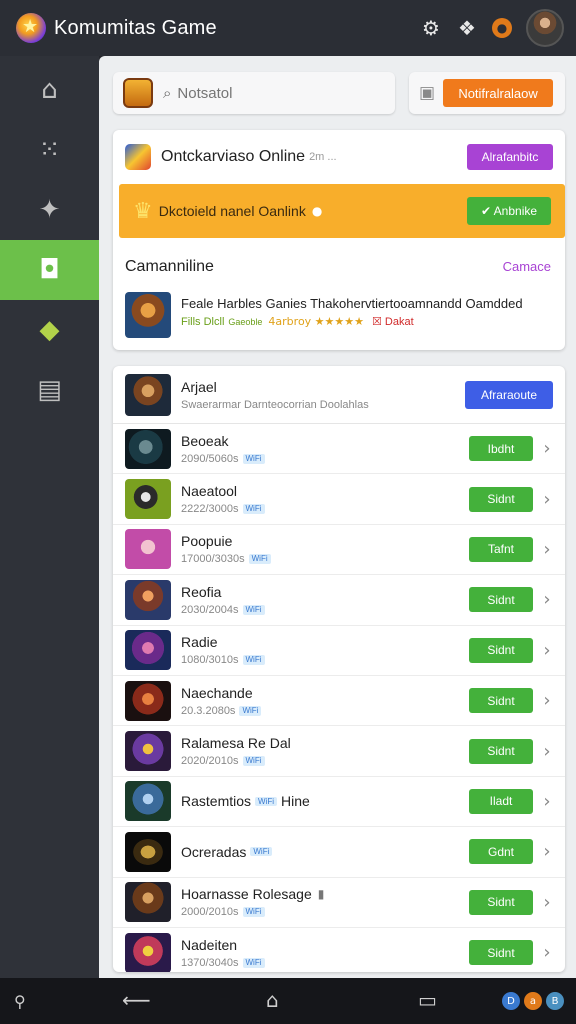 The image size is (576, 1024). I want to click on list-item-text: Poopuie 17000/3030s WiFi, so click(226, 549).